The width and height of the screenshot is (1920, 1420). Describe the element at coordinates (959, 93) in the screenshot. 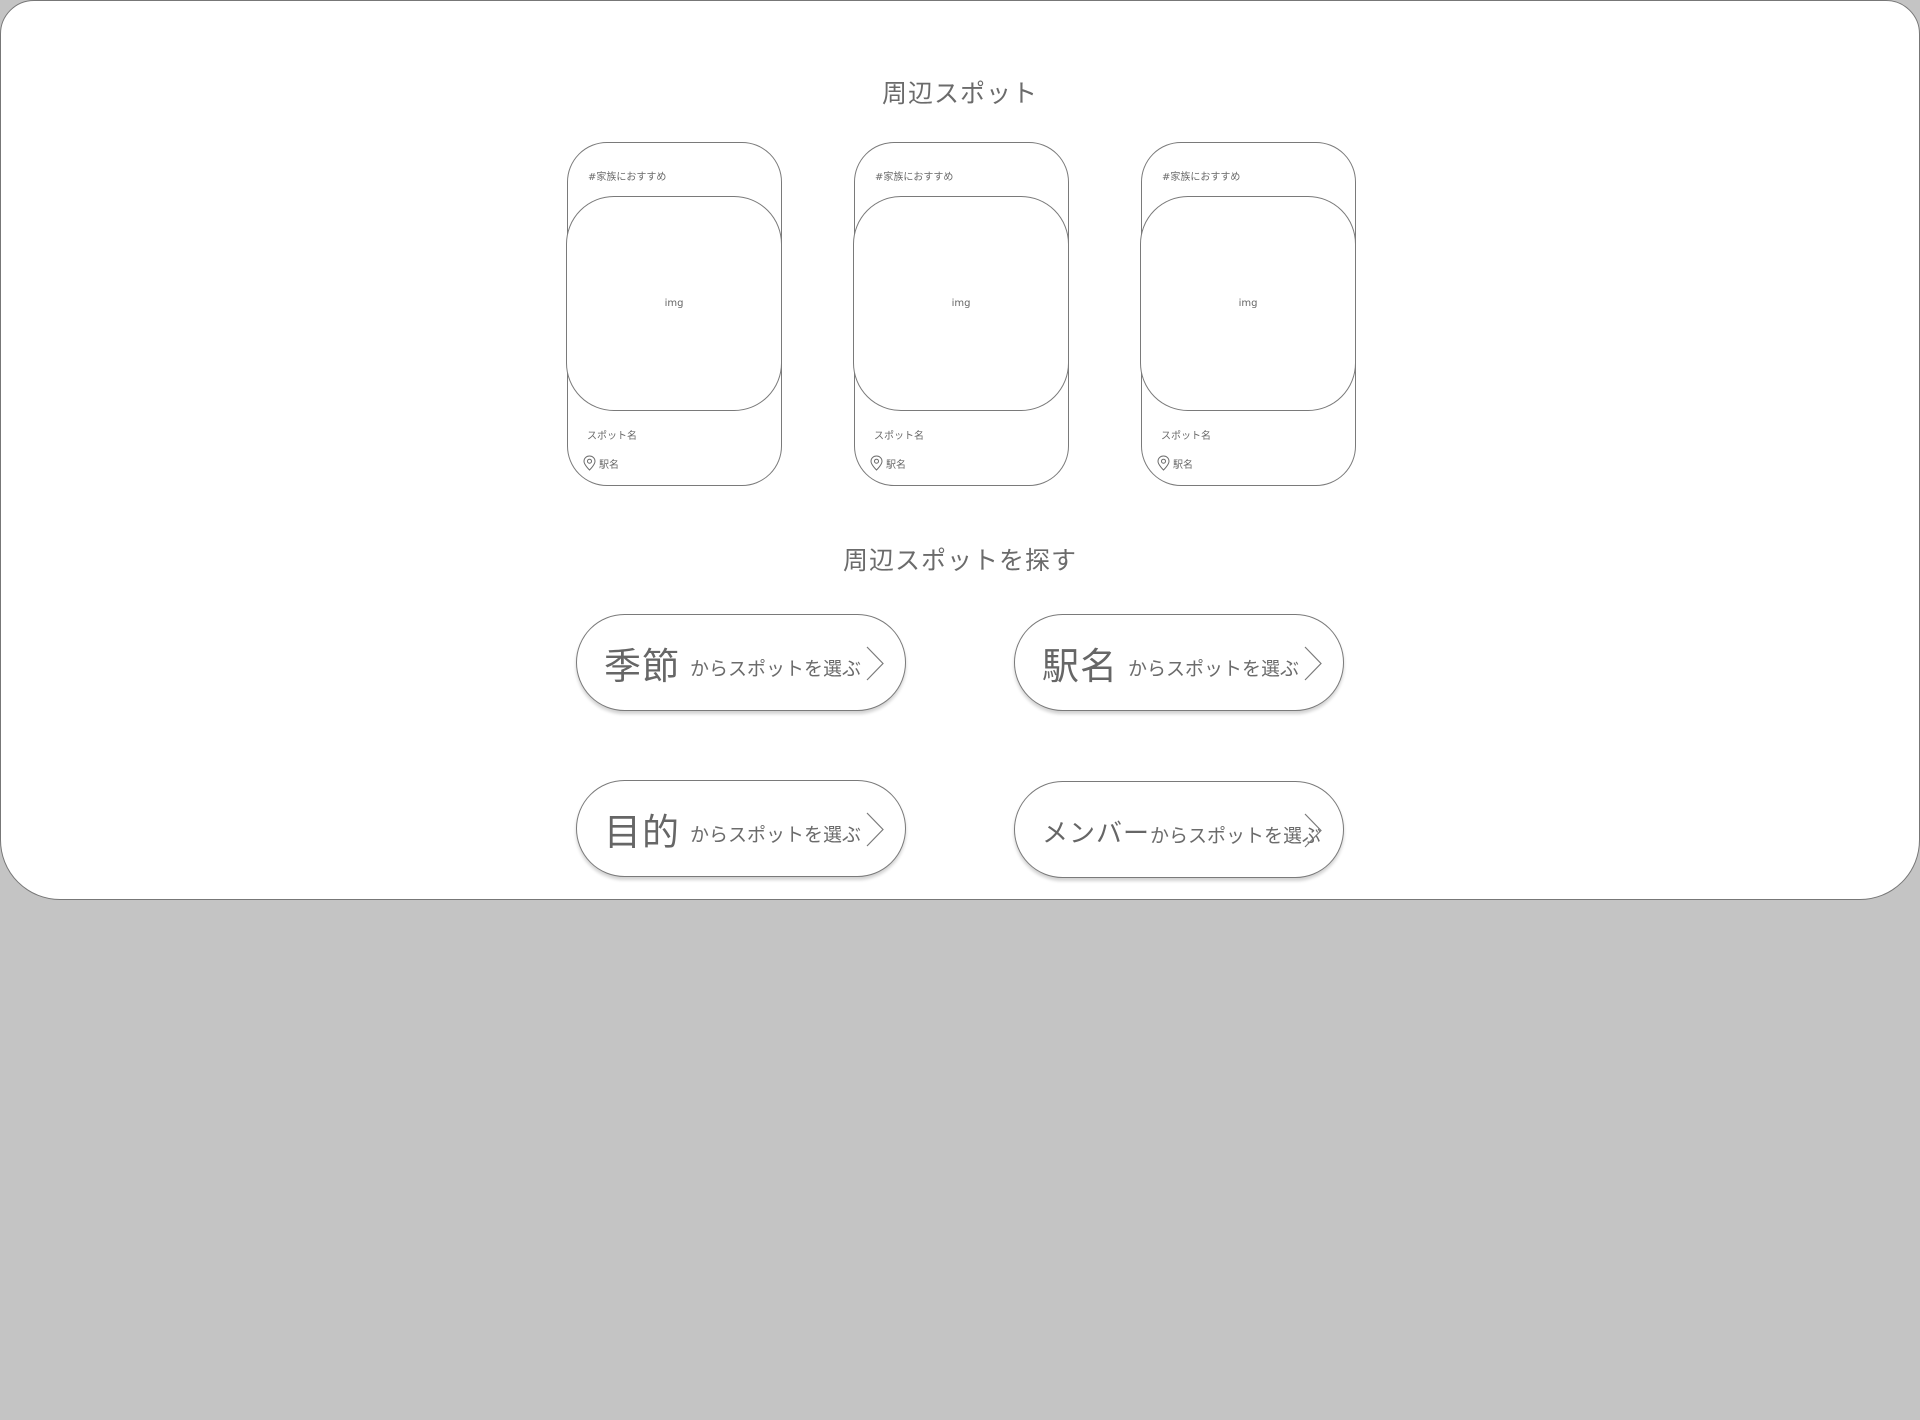

I see `nearby-spots-title: 周辺スポット` at that location.